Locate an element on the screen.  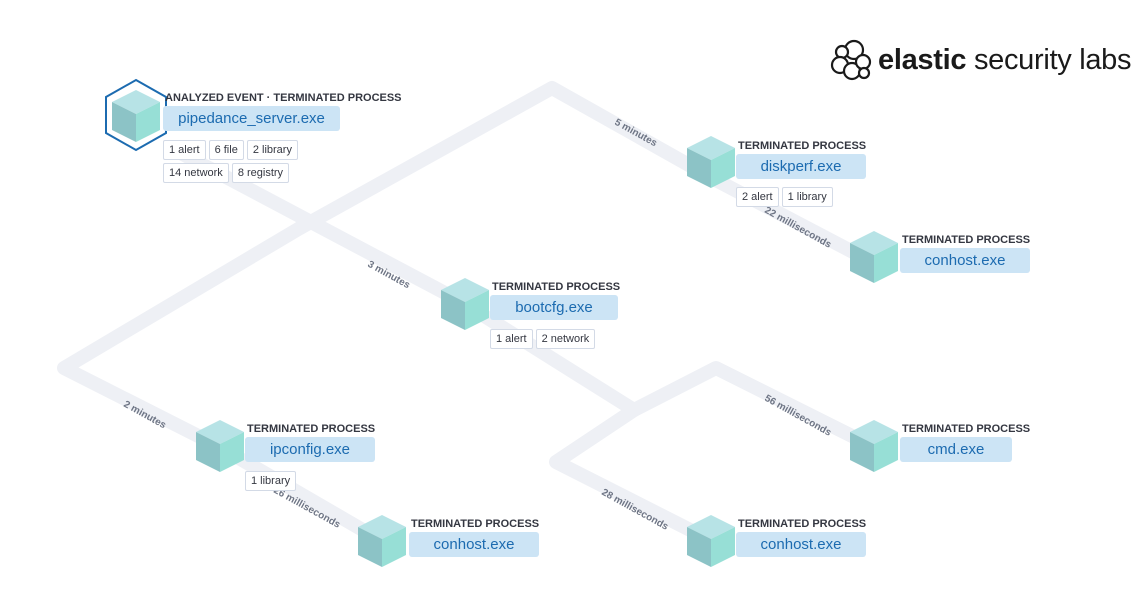
node-type-label: ANALYZED EVENT · TERMINATED PROCESS is located at coordinates (283, 98).